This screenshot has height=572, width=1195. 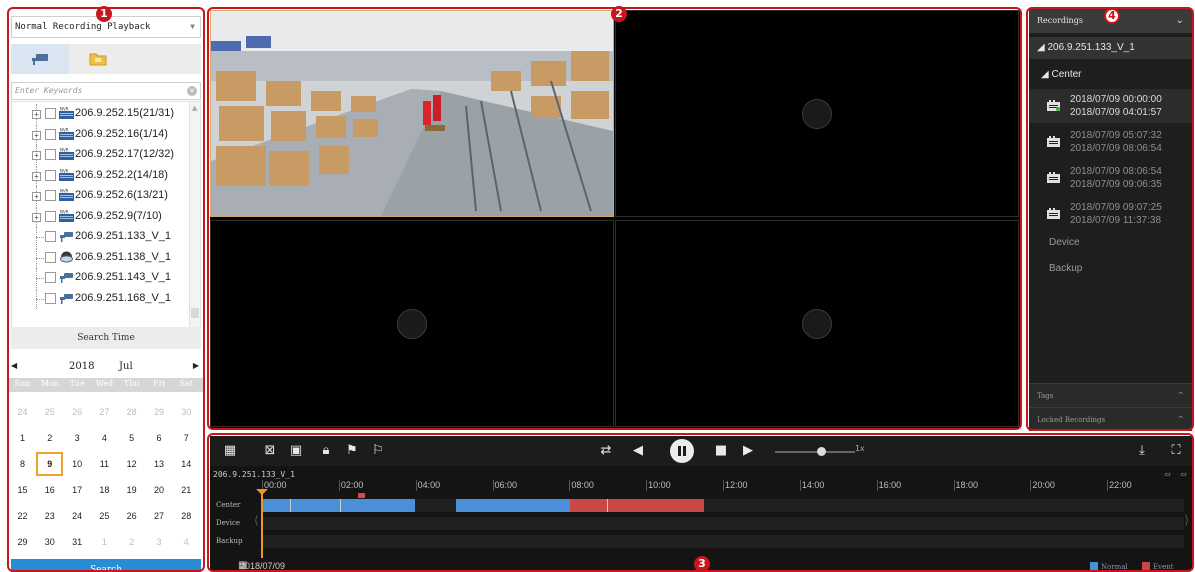 What do you see at coordinates (821, 451) in the screenshot?
I see `speed-slider-knob` at bounding box center [821, 451].